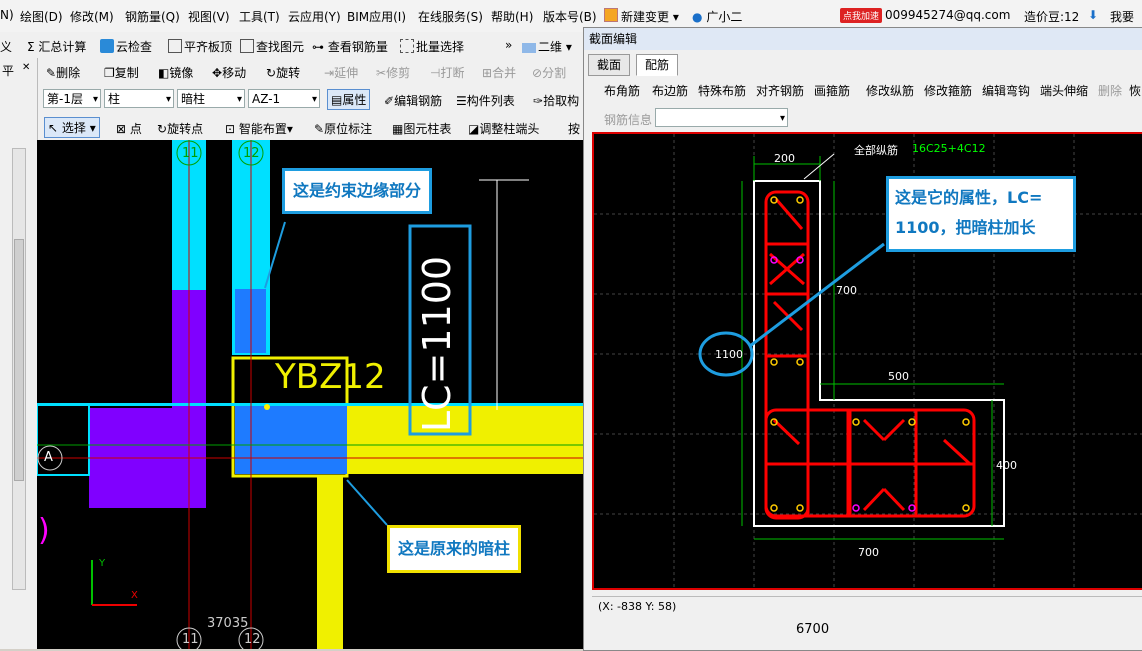 The width and height of the screenshot is (1142, 651). What do you see at coordinates (1006, 465) in the screenshot?
I see `dim-400: 400` at bounding box center [1006, 465].